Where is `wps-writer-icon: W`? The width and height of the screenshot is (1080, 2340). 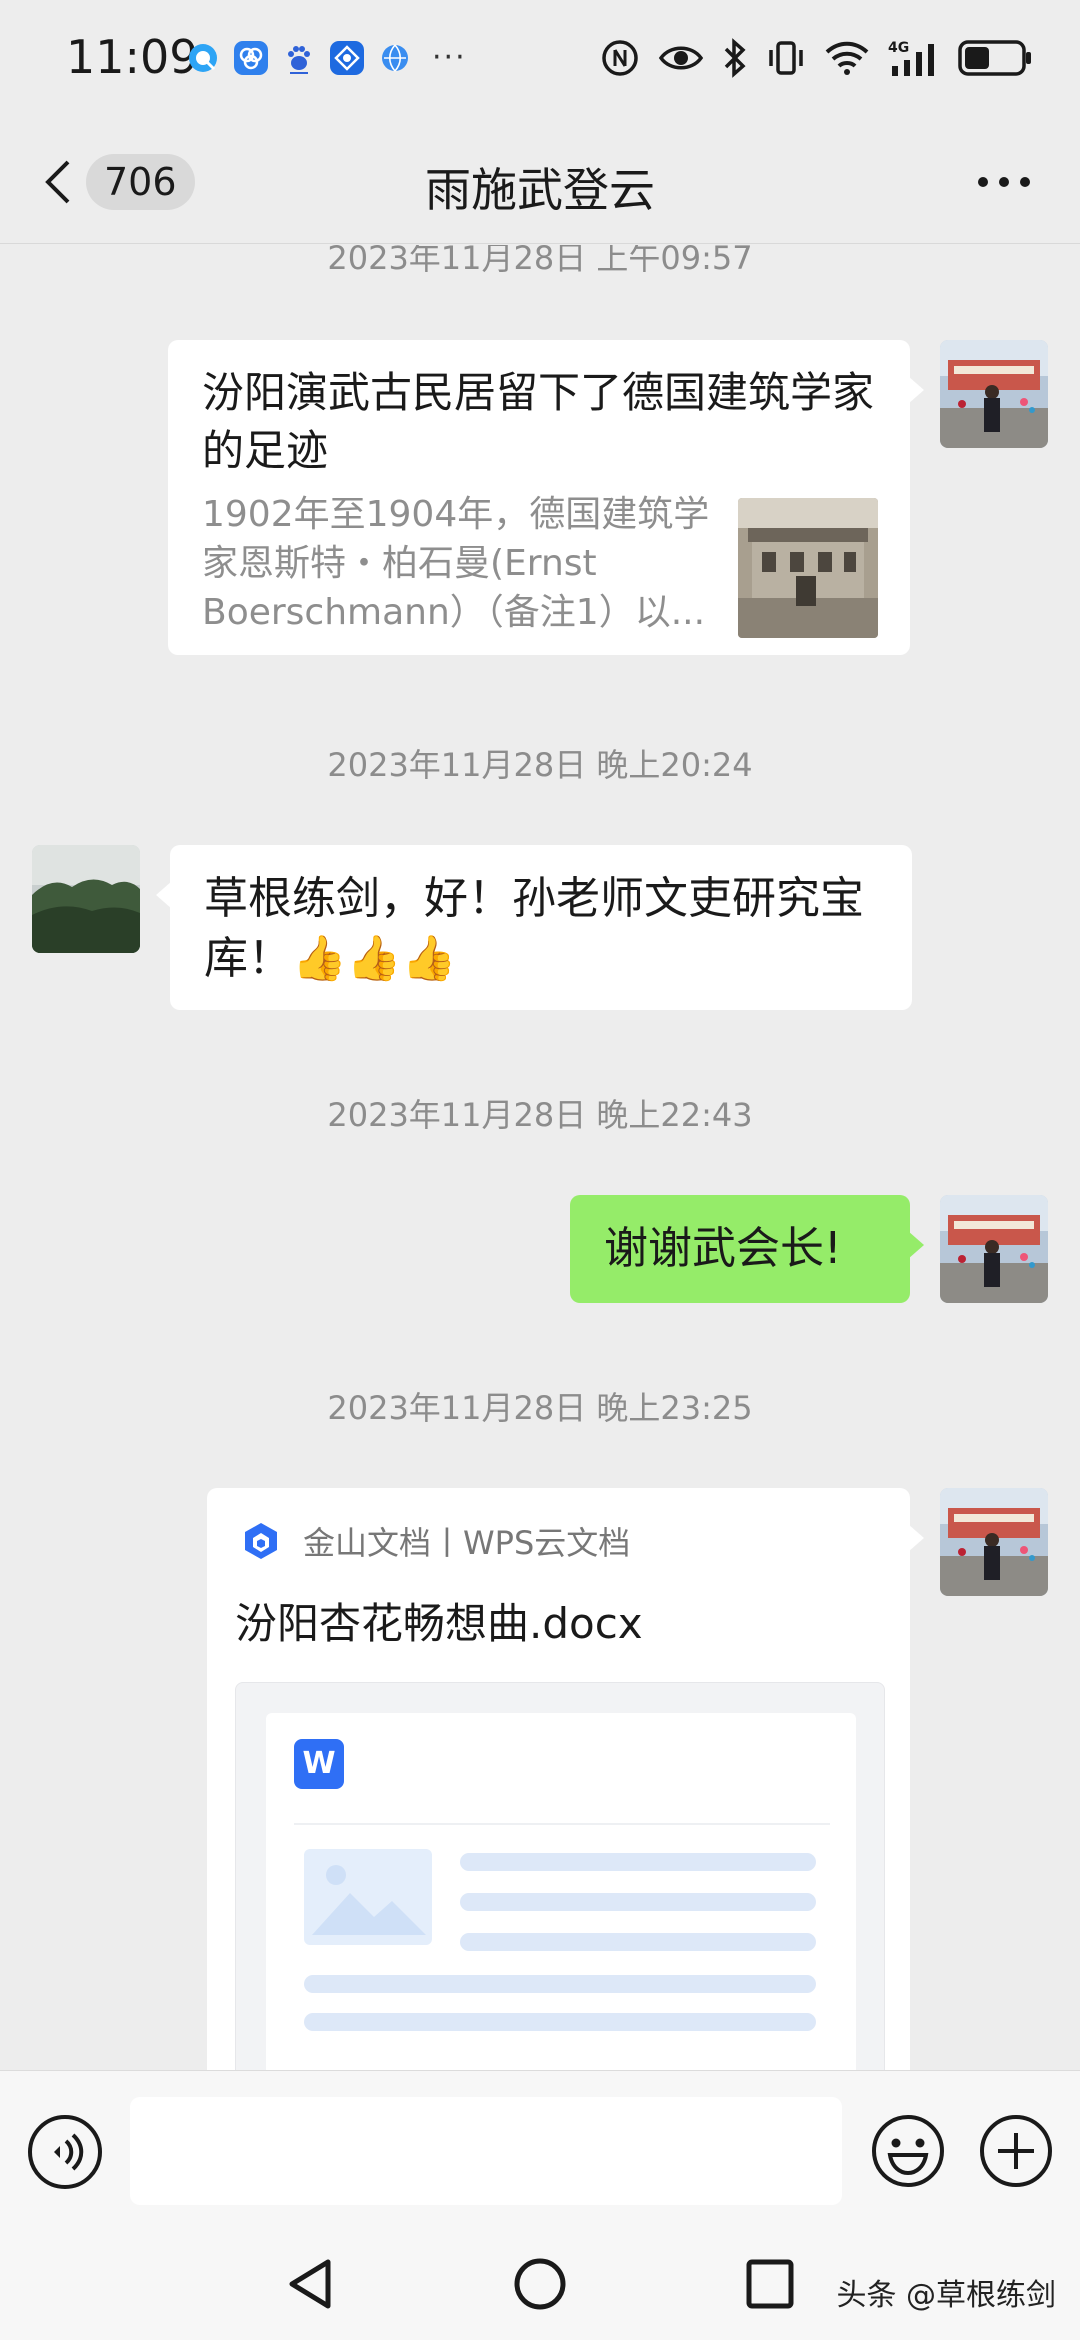 wps-writer-icon: W is located at coordinates (319, 1764).